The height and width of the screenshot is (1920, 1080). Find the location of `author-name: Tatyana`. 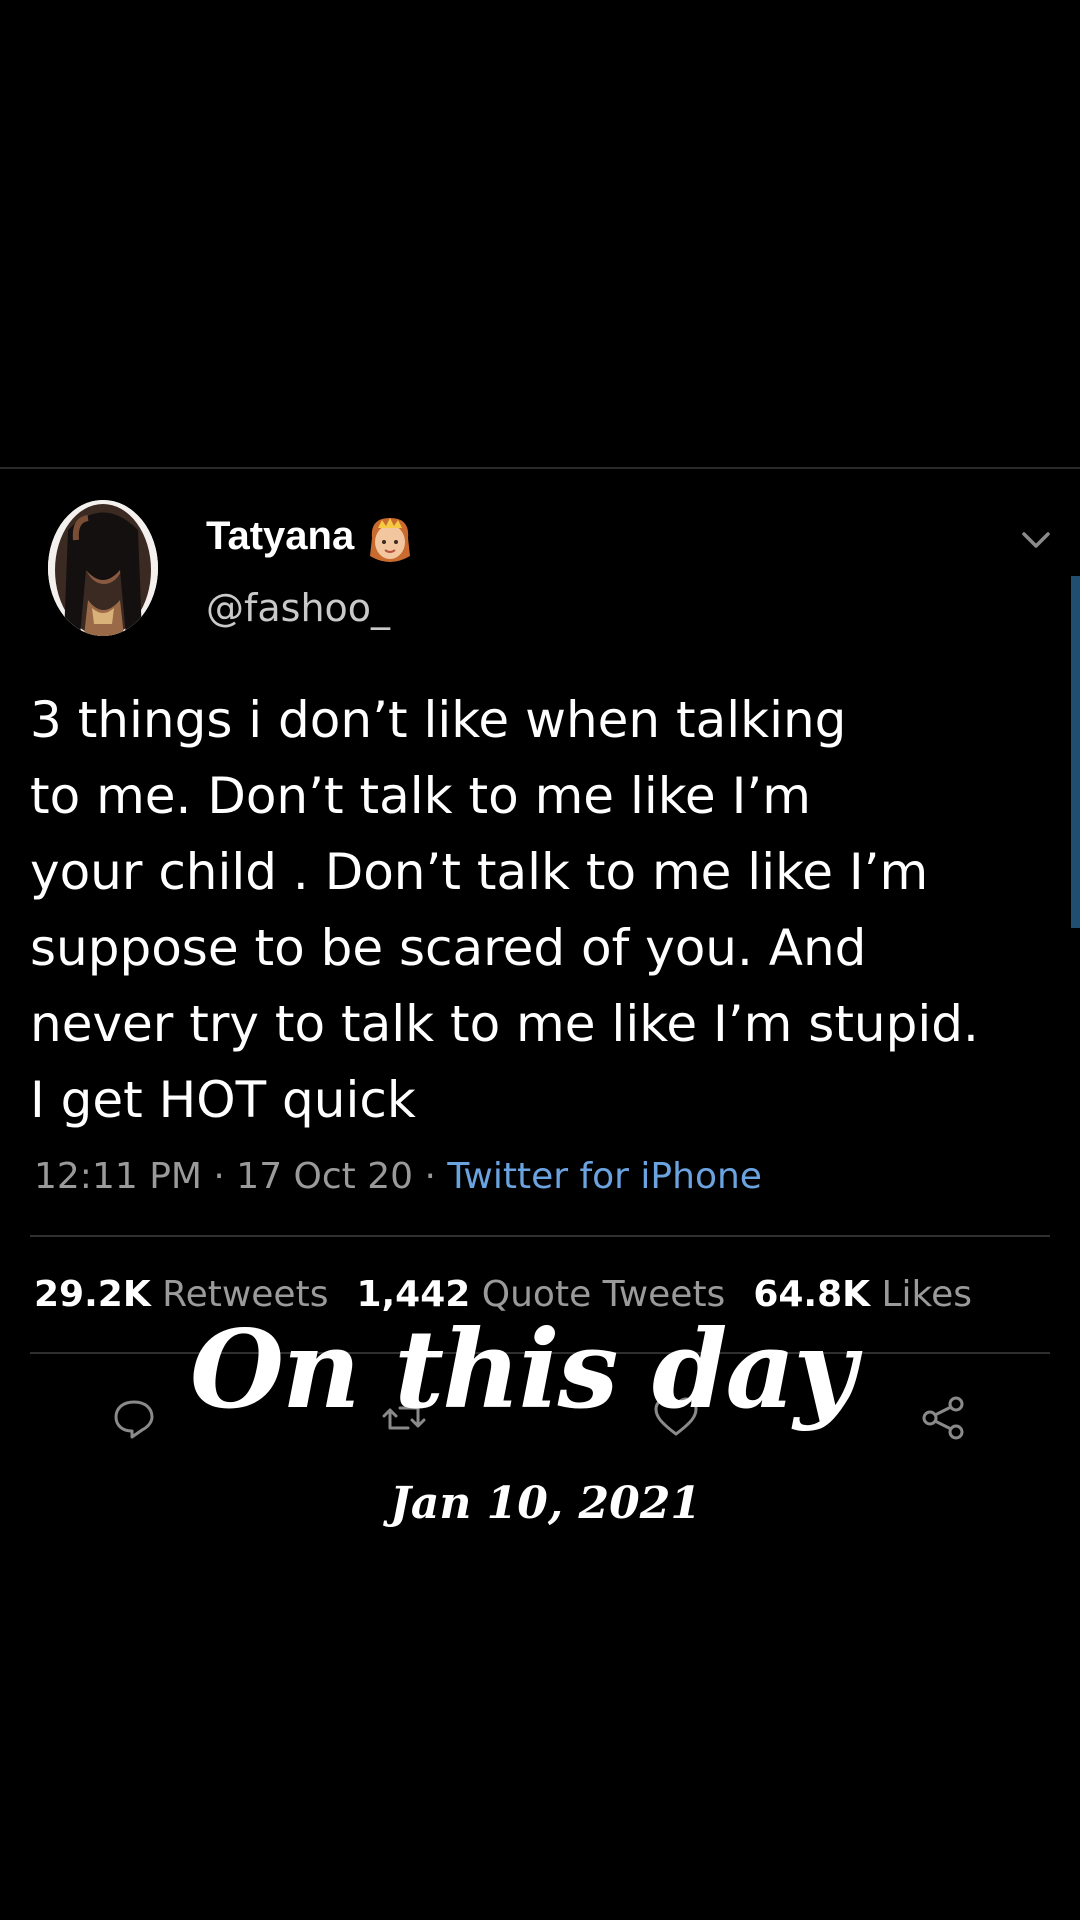

author-name: Tatyana is located at coordinates (280, 536).